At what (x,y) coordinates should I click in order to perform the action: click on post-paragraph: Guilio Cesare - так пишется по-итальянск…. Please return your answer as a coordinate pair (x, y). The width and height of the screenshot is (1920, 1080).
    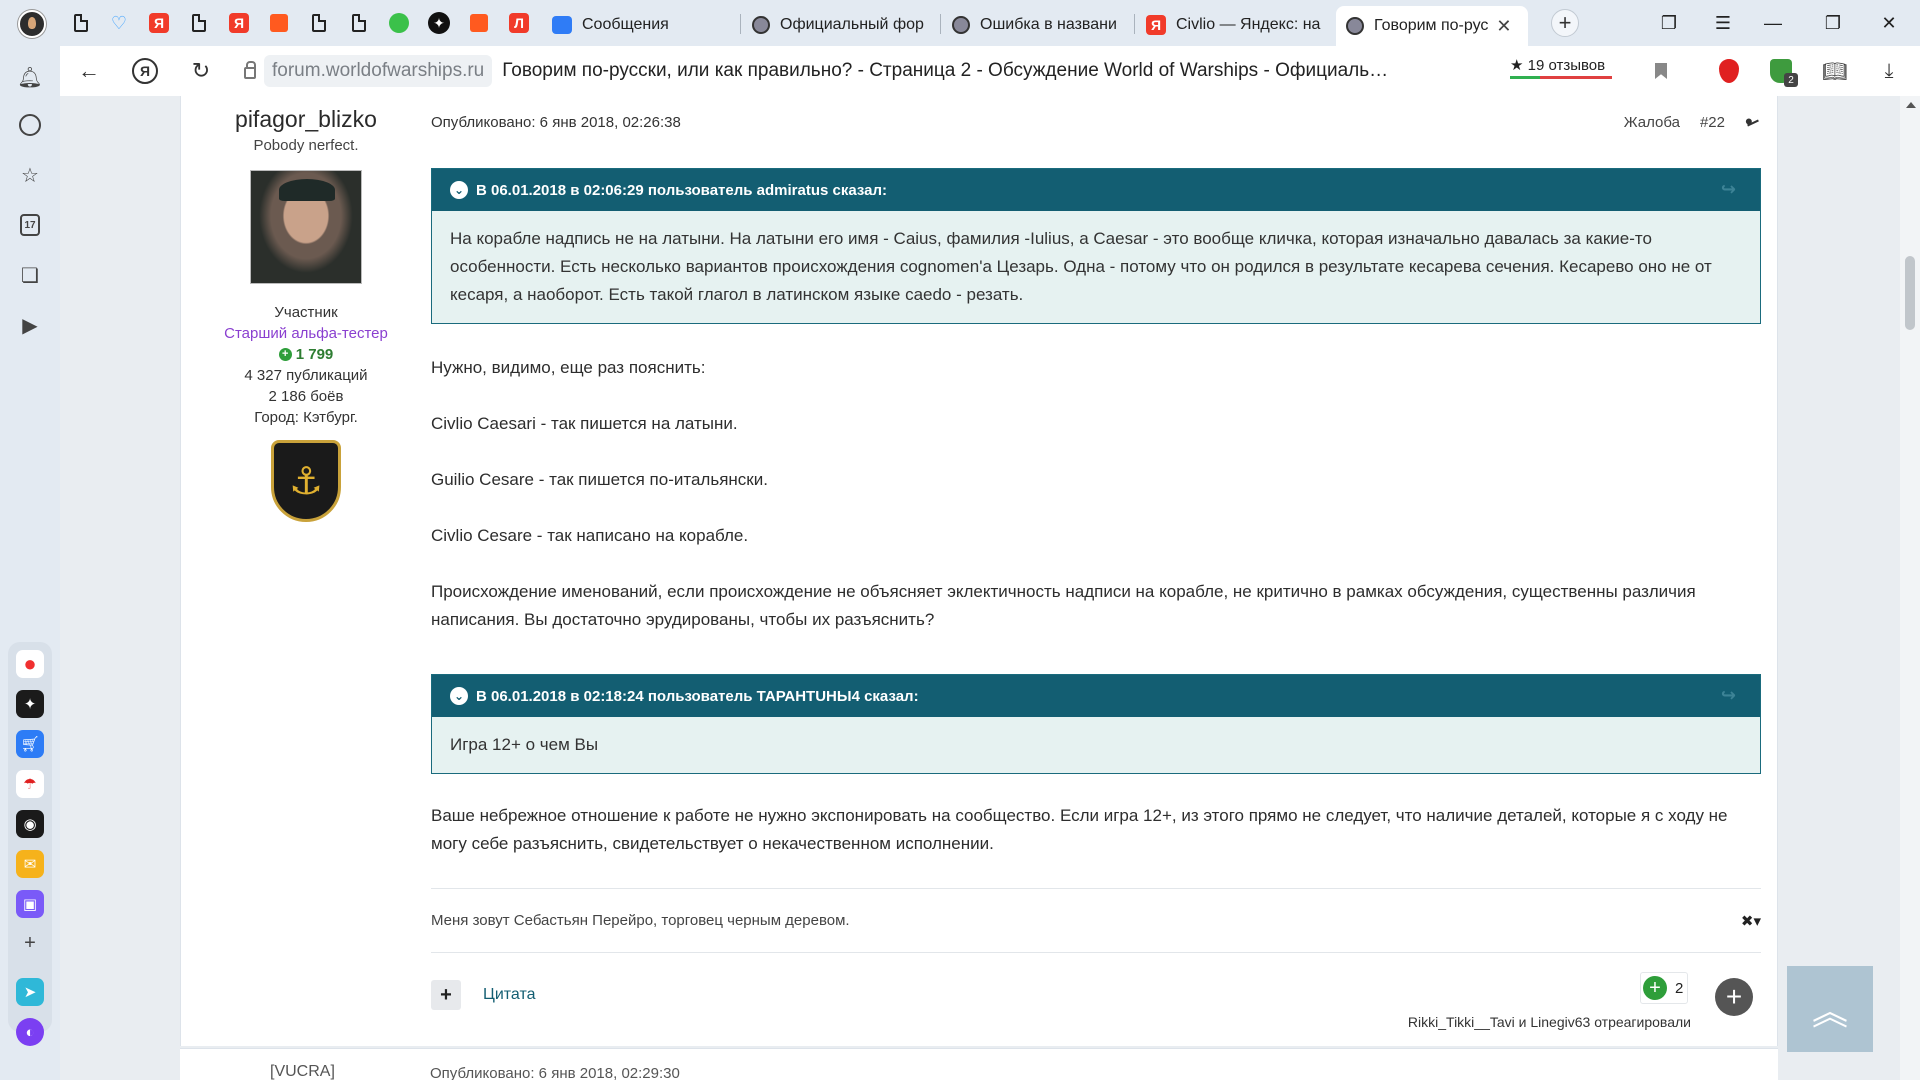
    Looking at the image, I should click on (599, 479).